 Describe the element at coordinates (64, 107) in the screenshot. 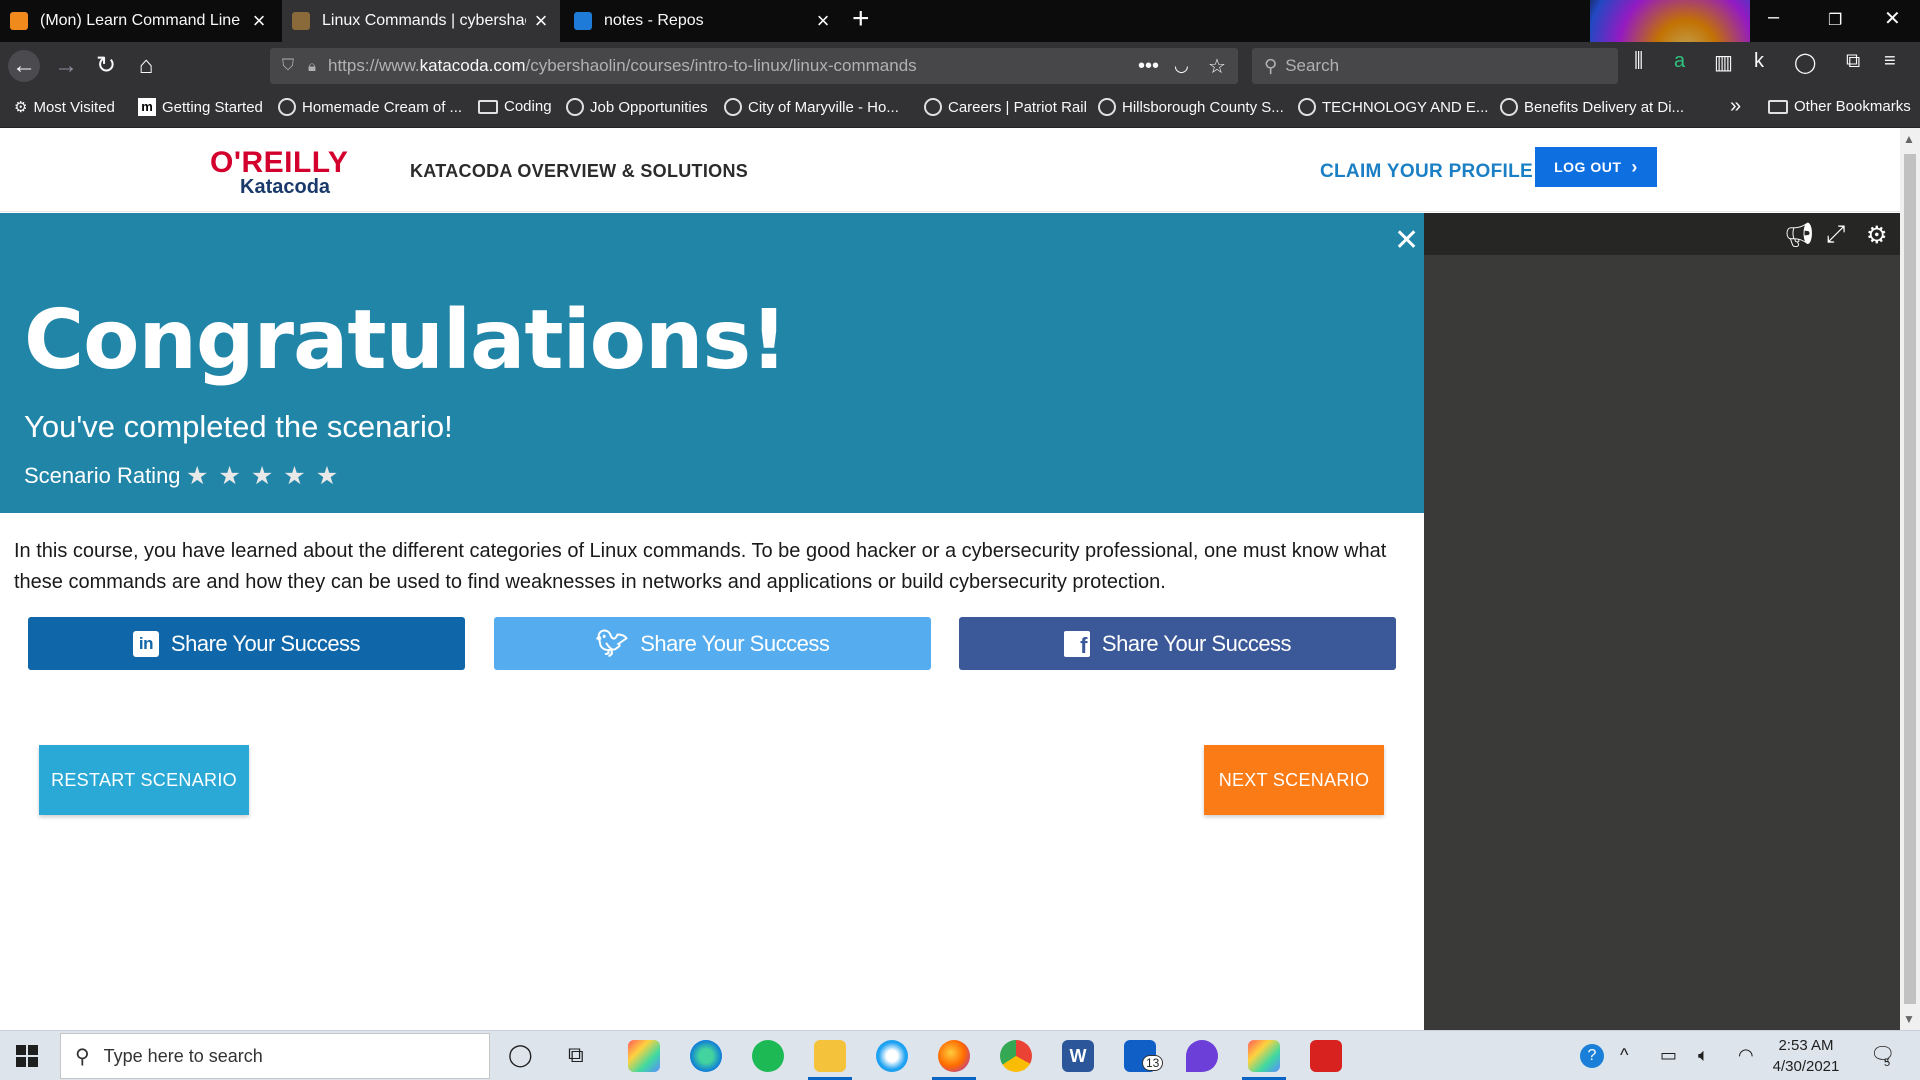

I see `bookmark-most-visited: ⚙ Most Visited` at that location.